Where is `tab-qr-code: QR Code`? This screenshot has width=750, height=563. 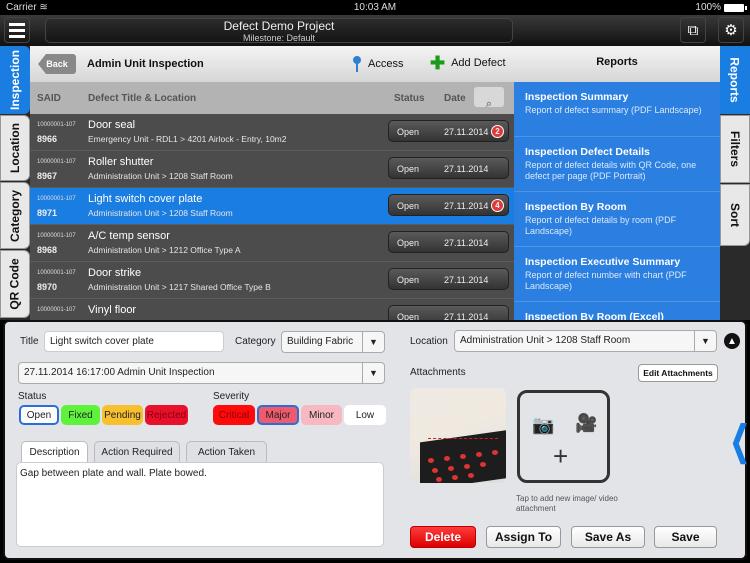
tab-qr-code: QR Code is located at coordinates (15, 284).